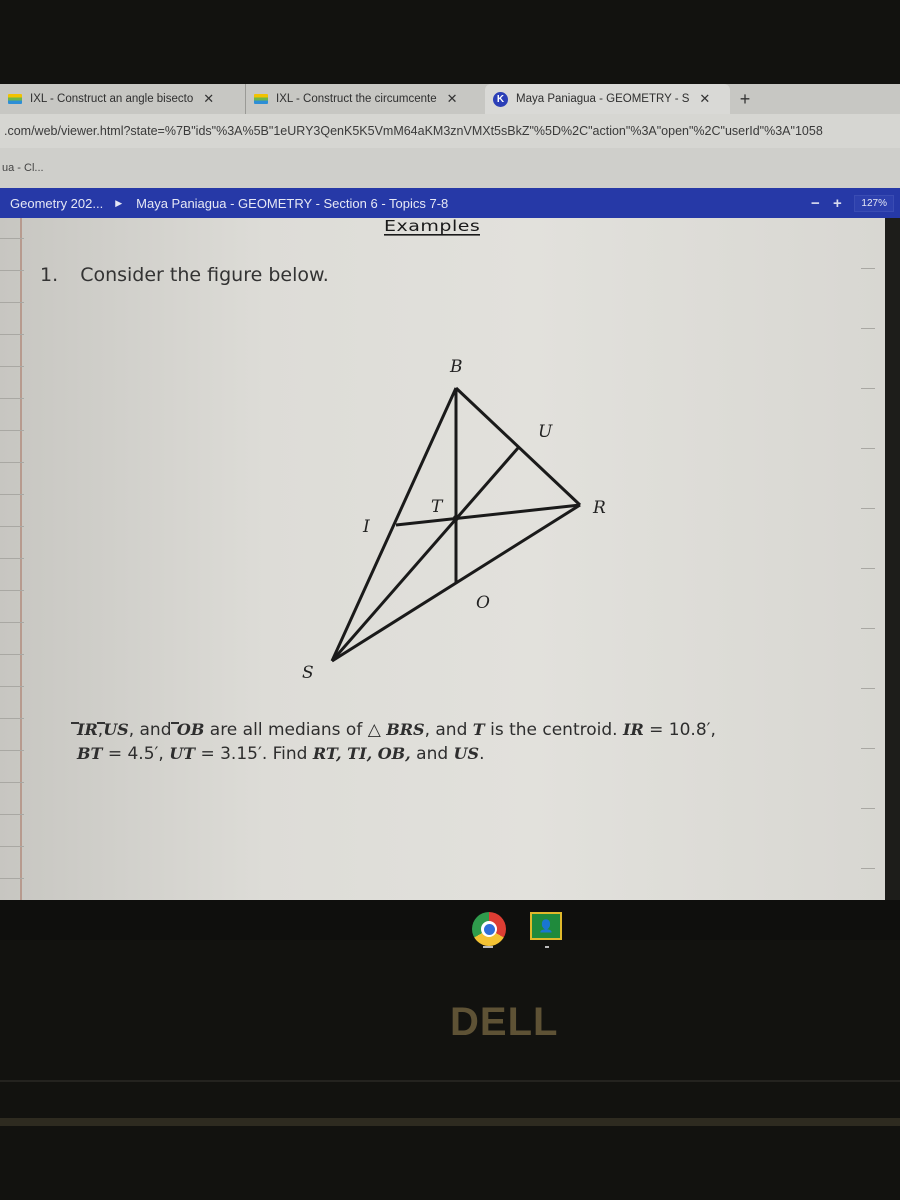  I want to click on zoom-out-button: −, so click(815, 203).